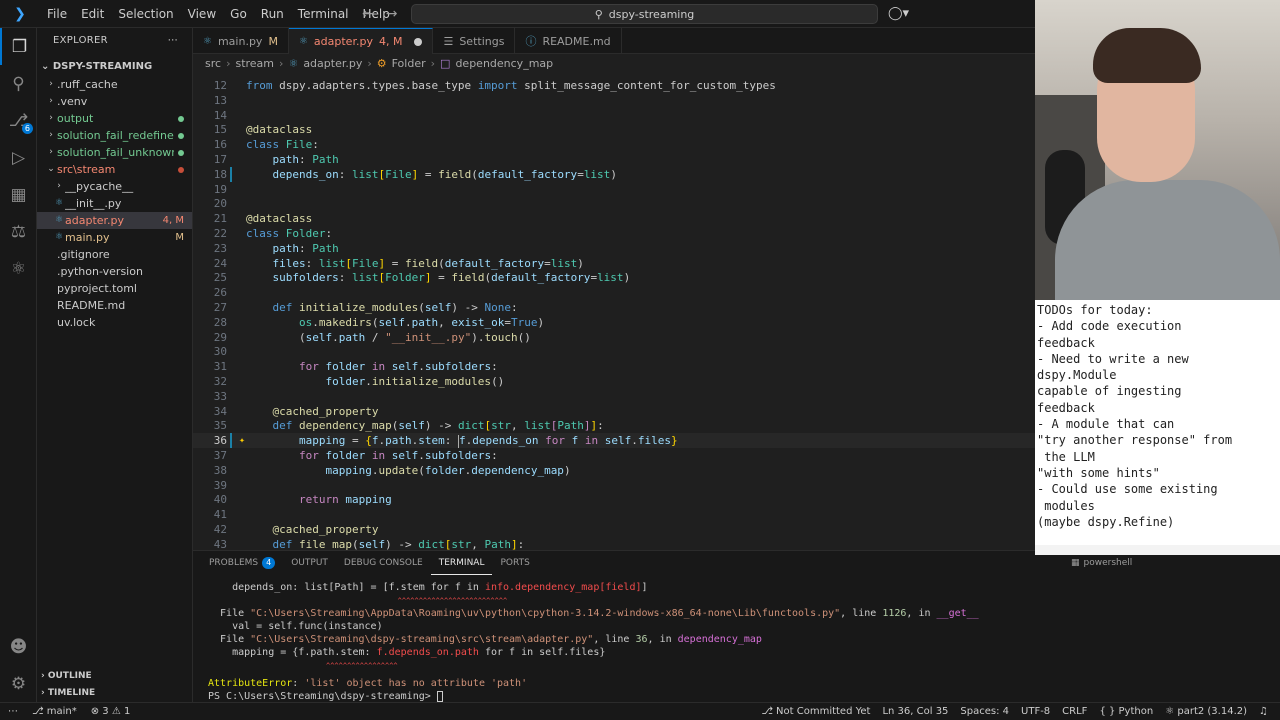 Image resolution: width=1280 pixels, height=720 pixels. What do you see at coordinates (614, 411) in the screenshot?
I see `code-line: 34 @cached_property` at bounding box center [614, 411].